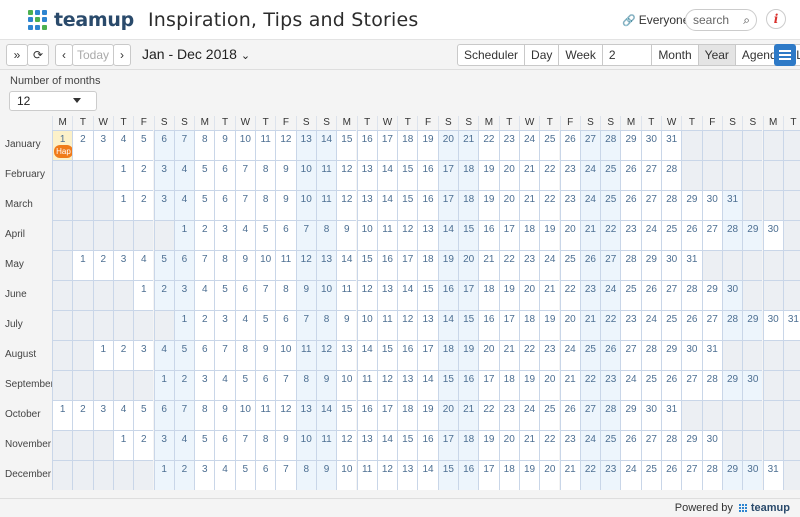 This screenshot has height=517, width=800. I want to click on month-label: April, so click(15, 234).